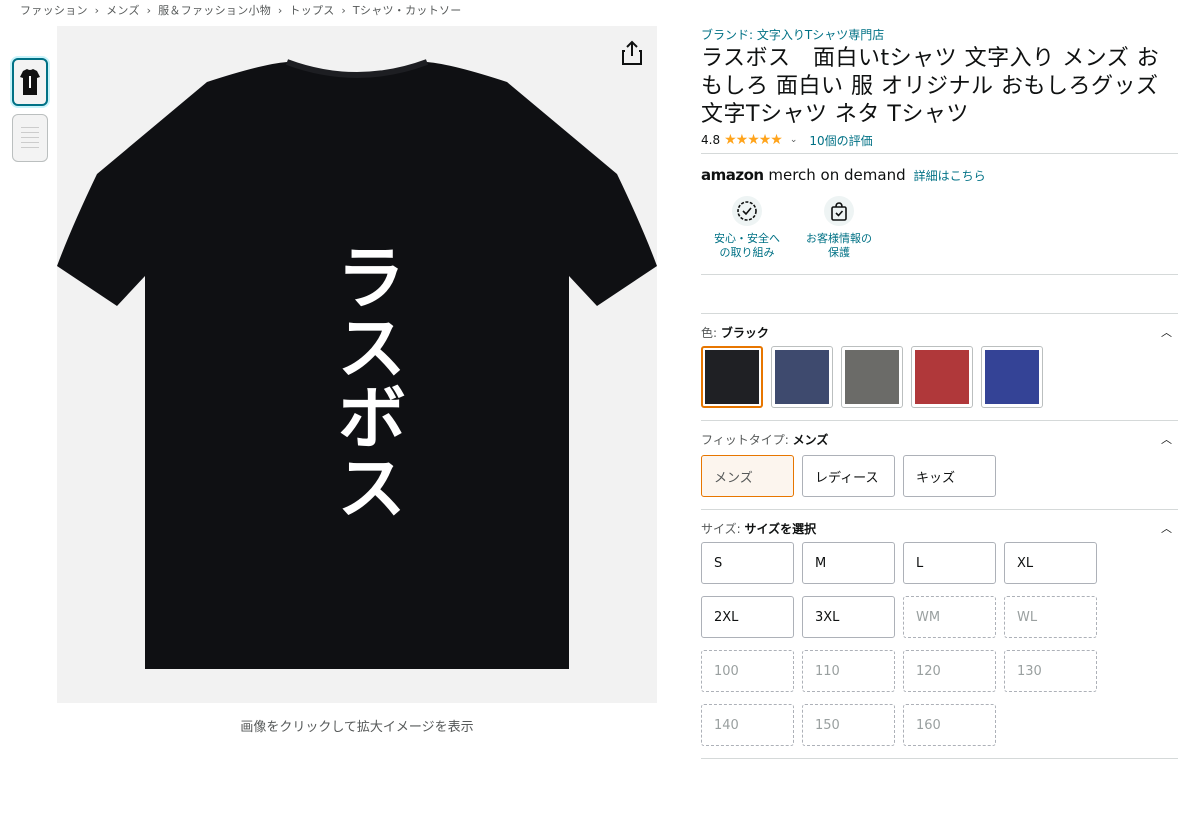 The width and height of the screenshot is (1200, 834). I want to click on breadcrumb-item-tops: トップス, so click(311, 10).